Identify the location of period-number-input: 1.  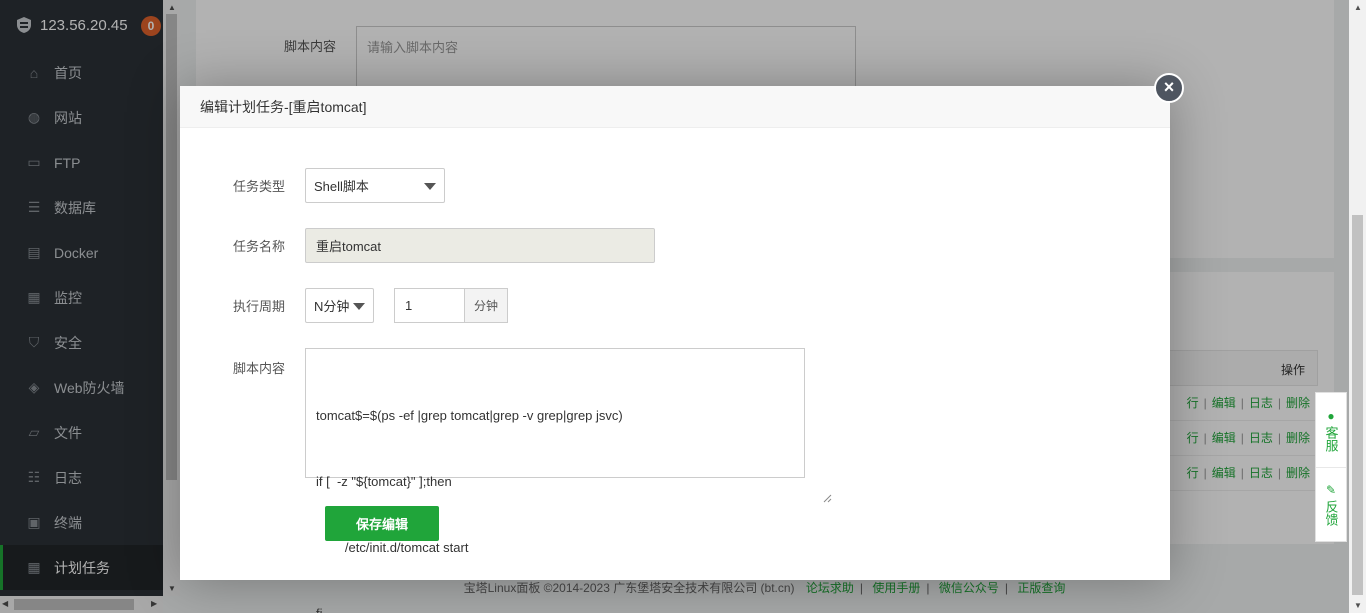
(429, 305).